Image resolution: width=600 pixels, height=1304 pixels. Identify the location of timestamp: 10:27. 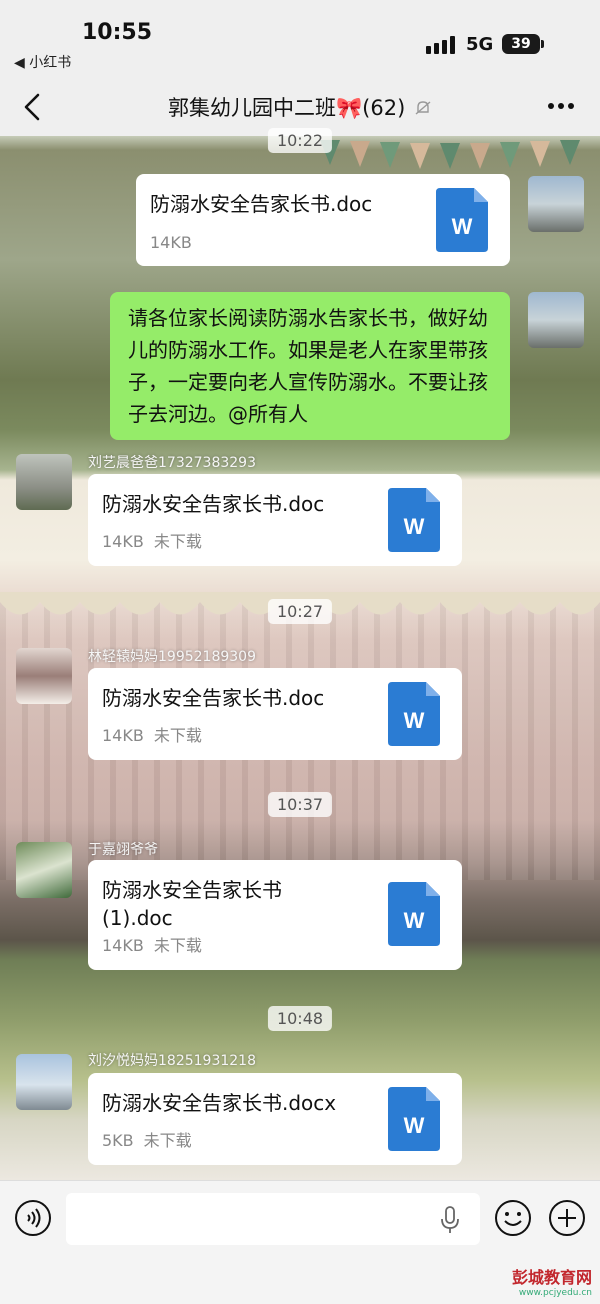
(300, 611).